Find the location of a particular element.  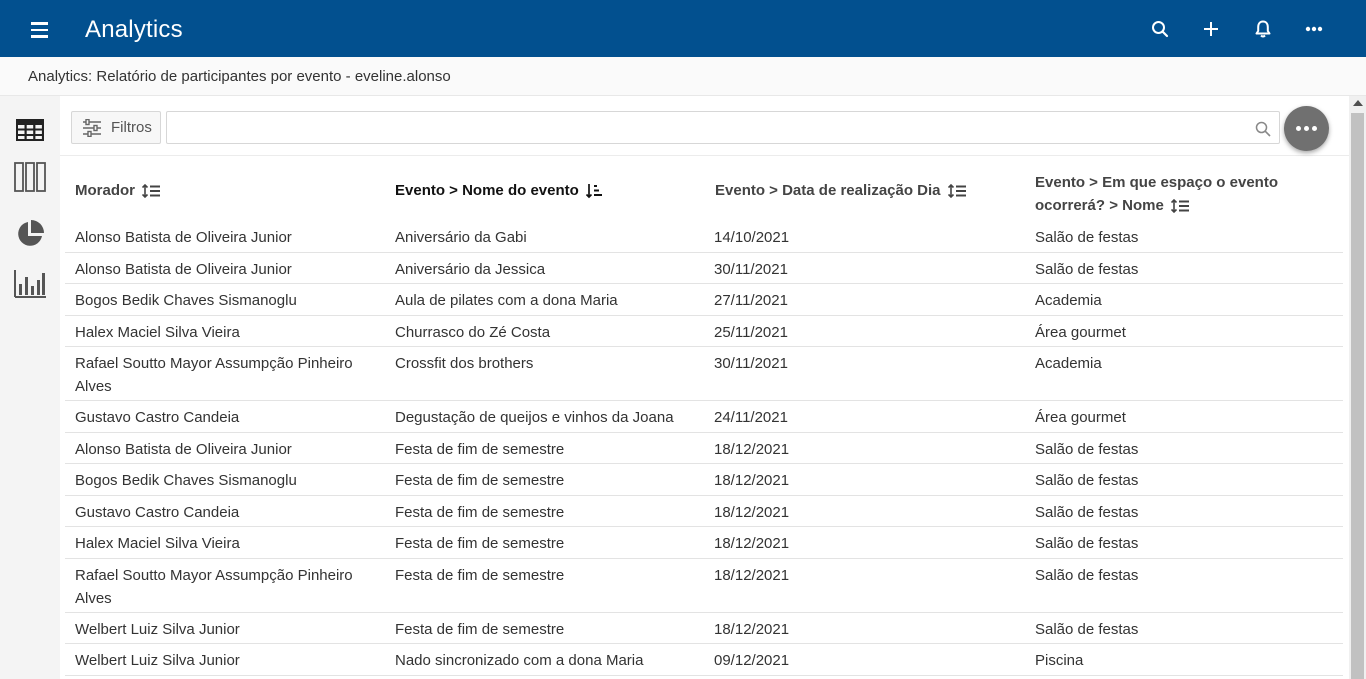

cell-data: 14/10/2021 is located at coordinates (752, 237).